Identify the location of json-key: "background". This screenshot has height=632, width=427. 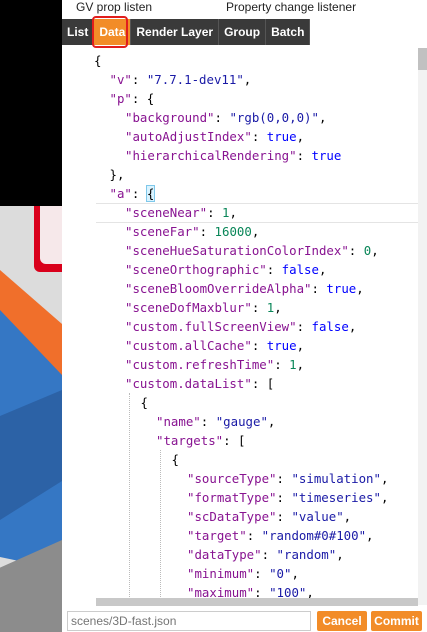
(170, 117).